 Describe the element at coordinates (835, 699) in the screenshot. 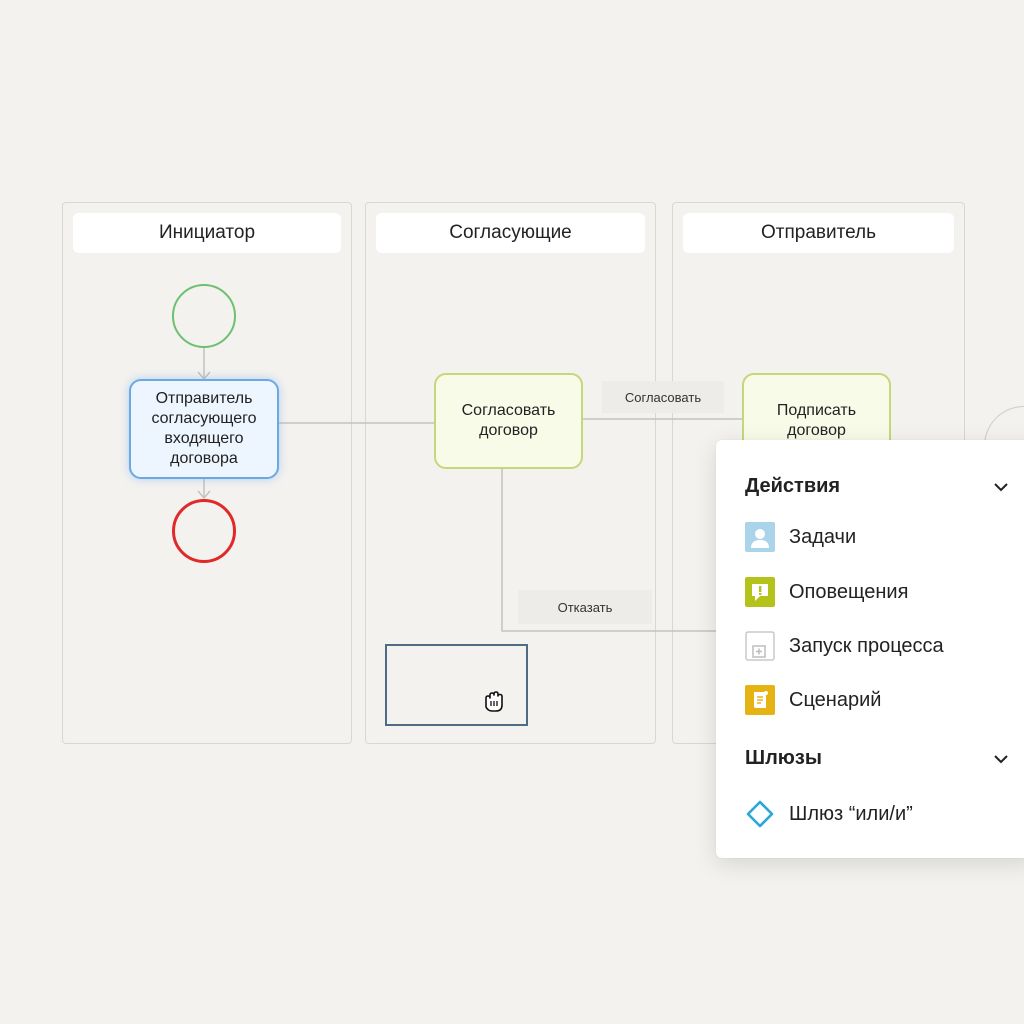

I see `palette-item-script-label: Сценарий` at that location.